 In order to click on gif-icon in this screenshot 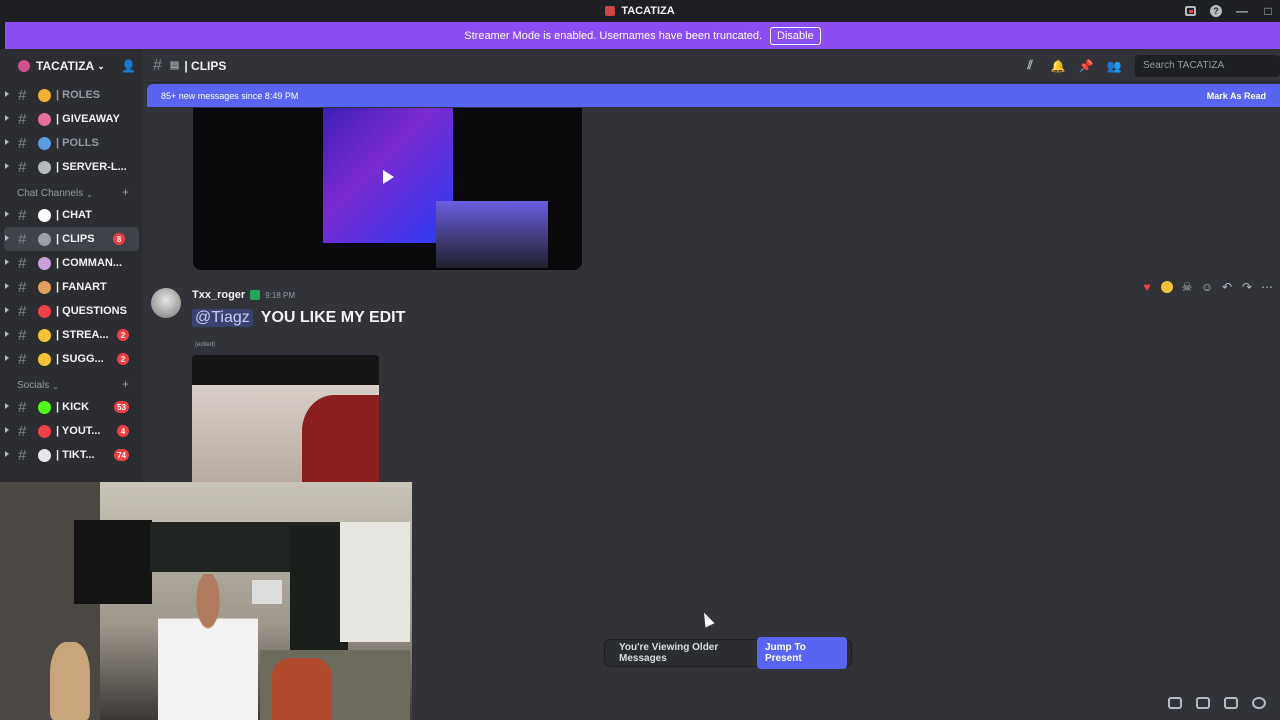, I will do `click(1203, 703)`.